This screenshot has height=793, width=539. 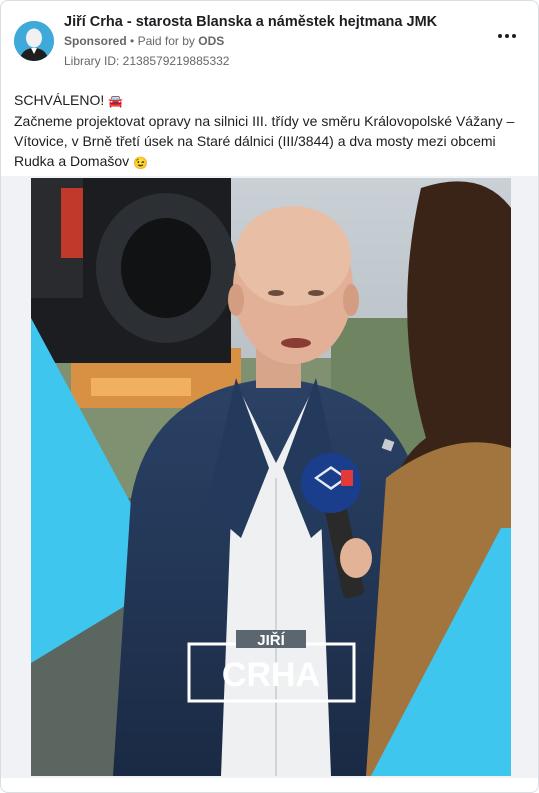 What do you see at coordinates (211, 41) in the screenshot?
I see `paid-for-by: ODS` at bounding box center [211, 41].